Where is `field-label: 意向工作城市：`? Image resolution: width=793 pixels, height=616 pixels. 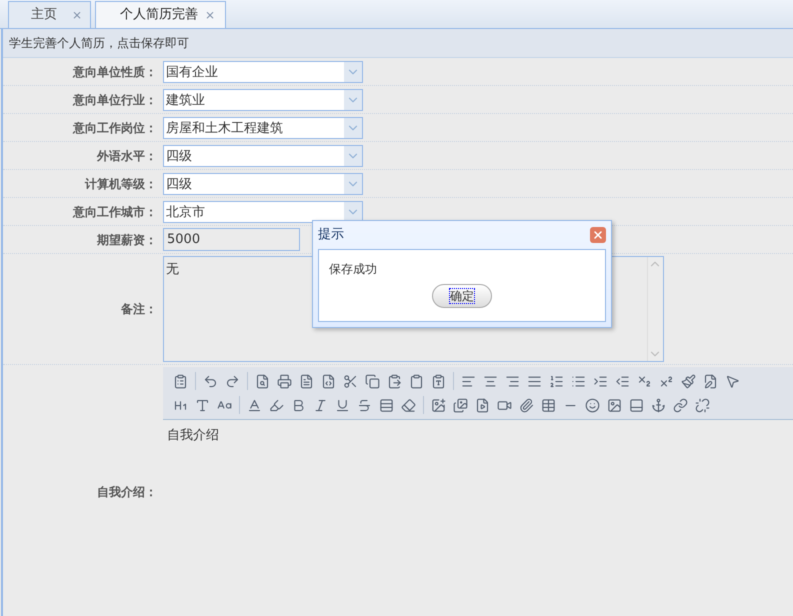 field-label: 意向工作城市： is located at coordinates (115, 212).